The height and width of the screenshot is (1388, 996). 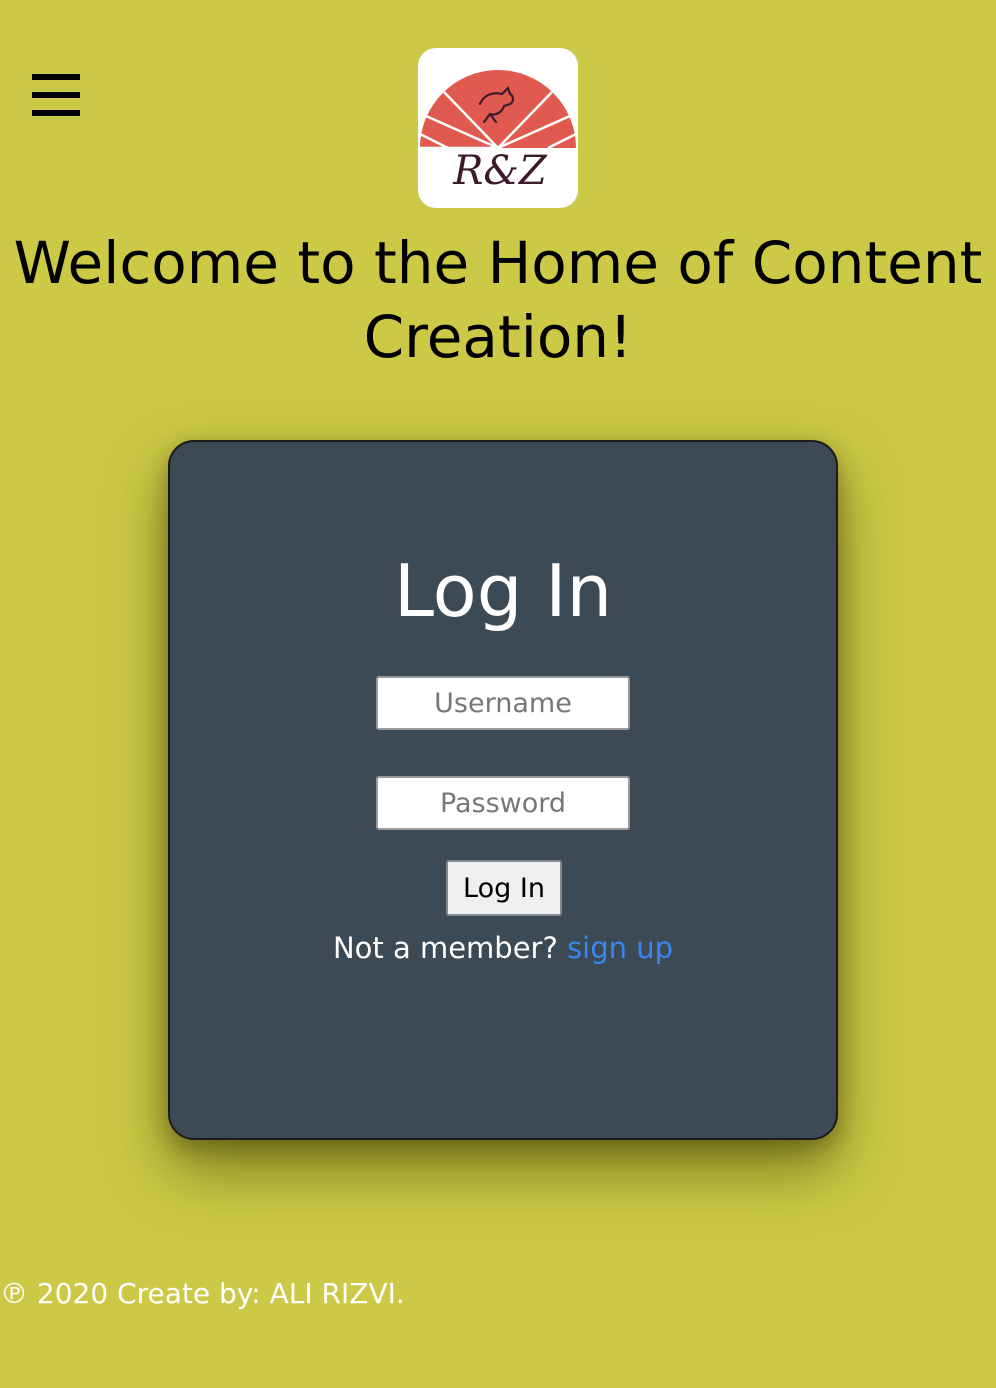 I want to click on logo-graphic: R&Z, so click(x=498, y=132).